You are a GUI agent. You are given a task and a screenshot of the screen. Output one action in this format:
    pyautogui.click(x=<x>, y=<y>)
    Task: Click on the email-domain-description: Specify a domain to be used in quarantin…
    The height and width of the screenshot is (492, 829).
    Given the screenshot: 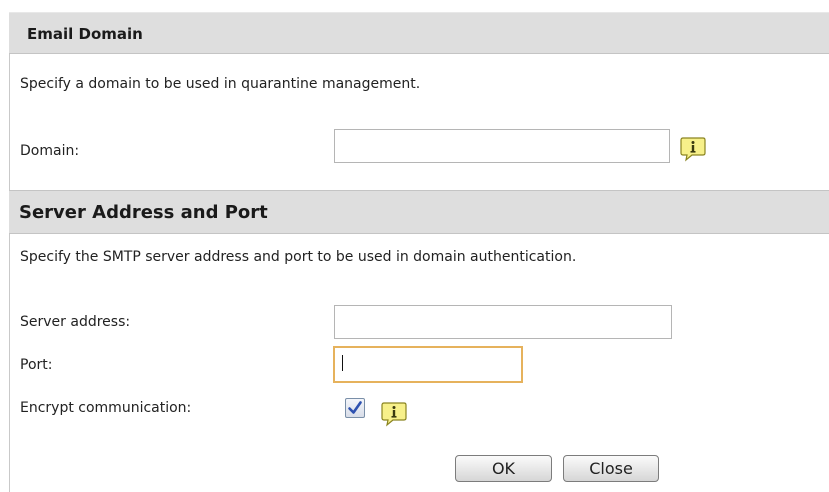 What is the action you would take?
    pyautogui.click(x=220, y=84)
    